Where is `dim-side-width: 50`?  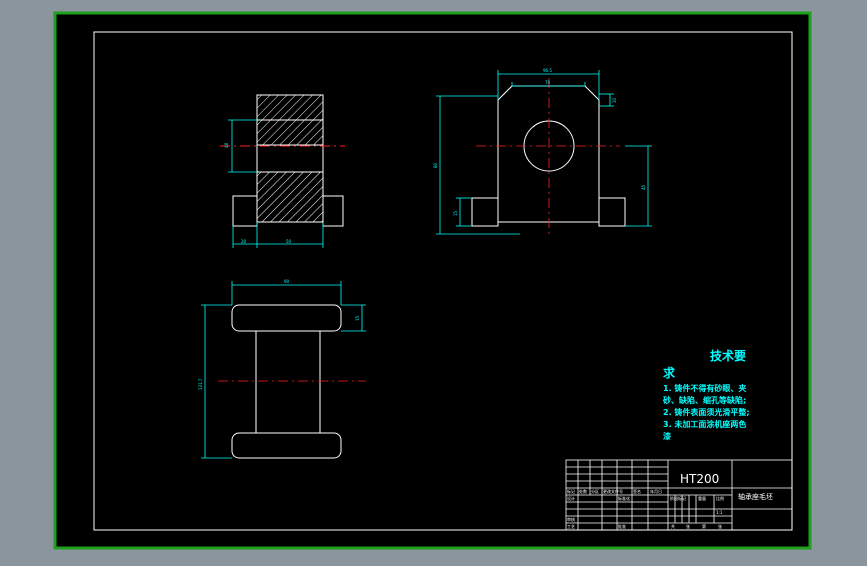
dim-side-width: 50 is located at coordinates (289, 241).